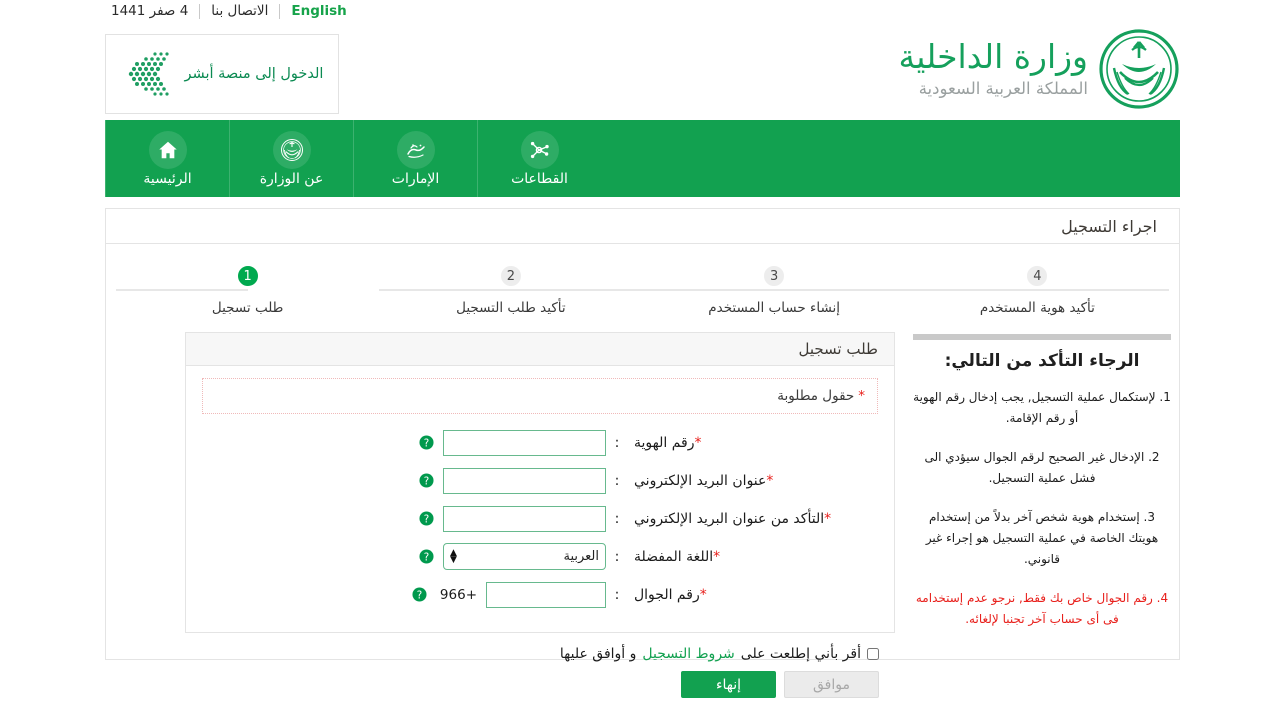 The width and height of the screenshot is (1280, 720). What do you see at coordinates (717, 556) in the screenshot?
I see `star-language: *` at bounding box center [717, 556].